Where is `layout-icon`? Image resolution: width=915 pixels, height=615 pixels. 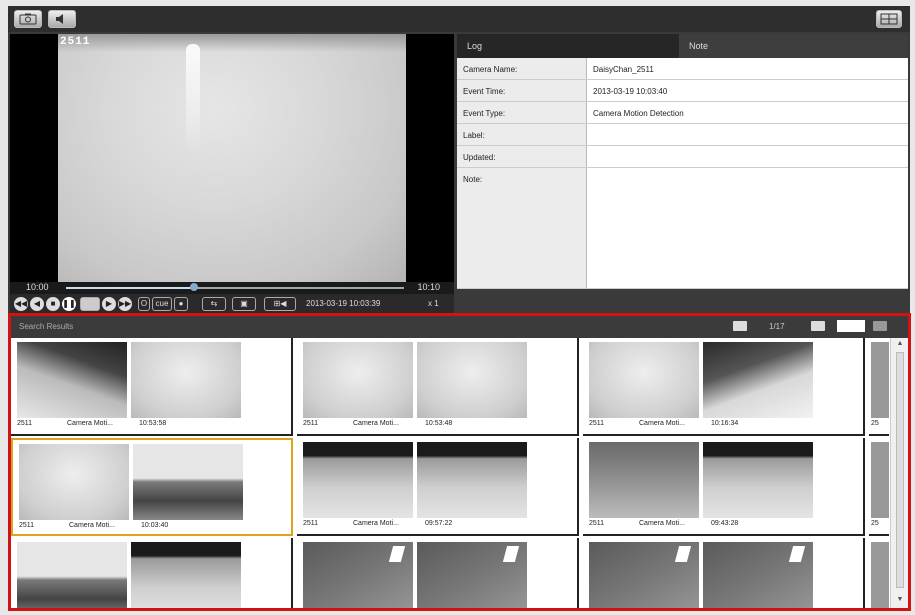
layout-icon is located at coordinates (889, 19).